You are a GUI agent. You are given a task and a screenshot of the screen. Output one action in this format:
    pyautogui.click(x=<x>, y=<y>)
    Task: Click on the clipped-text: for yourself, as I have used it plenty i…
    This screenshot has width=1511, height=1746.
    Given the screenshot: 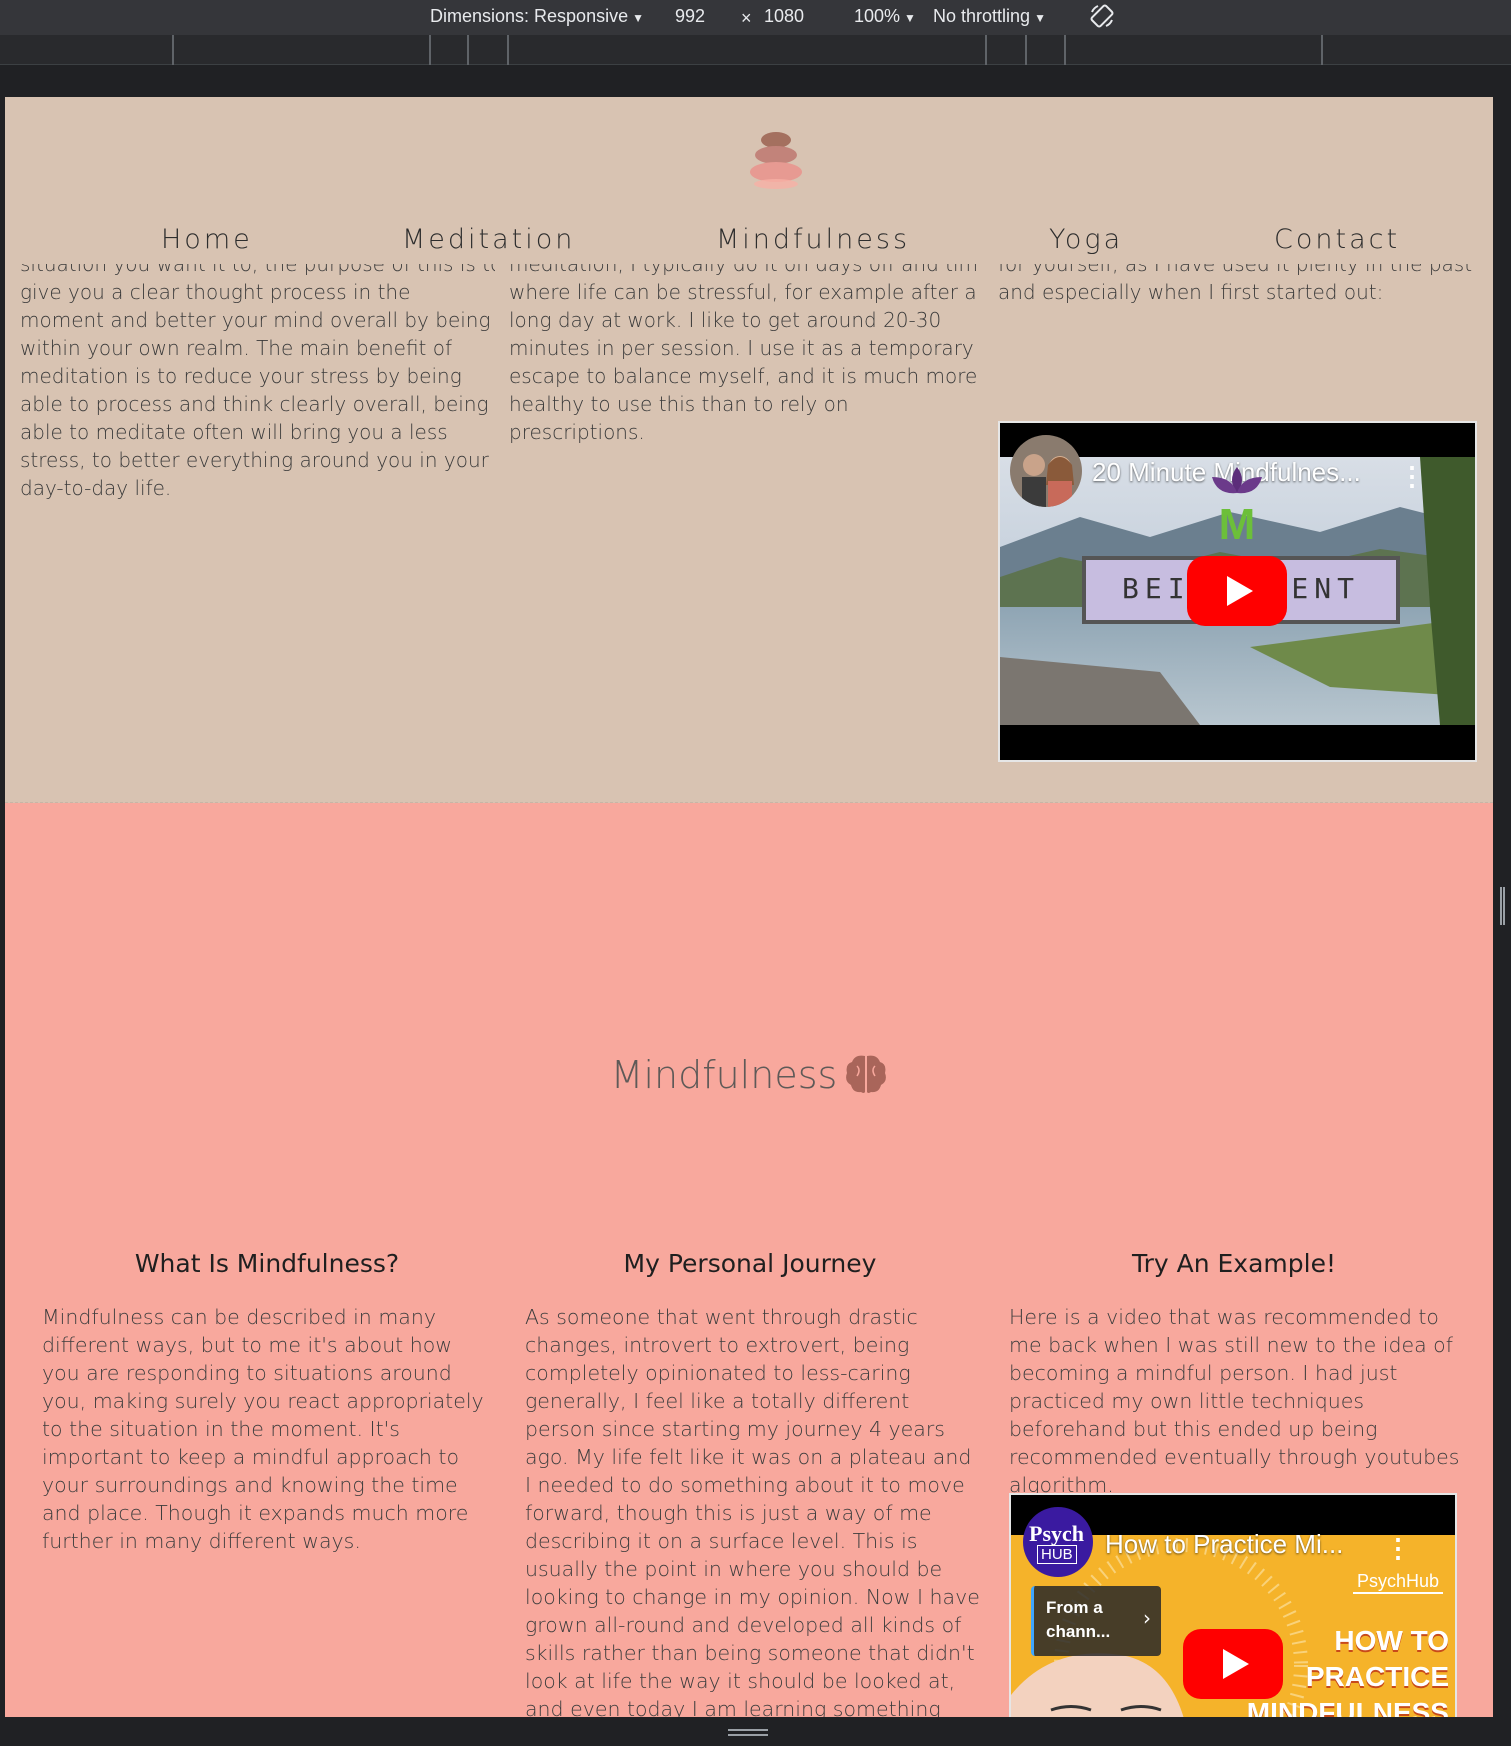 What is the action you would take?
    pyautogui.click(x=1235, y=270)
    